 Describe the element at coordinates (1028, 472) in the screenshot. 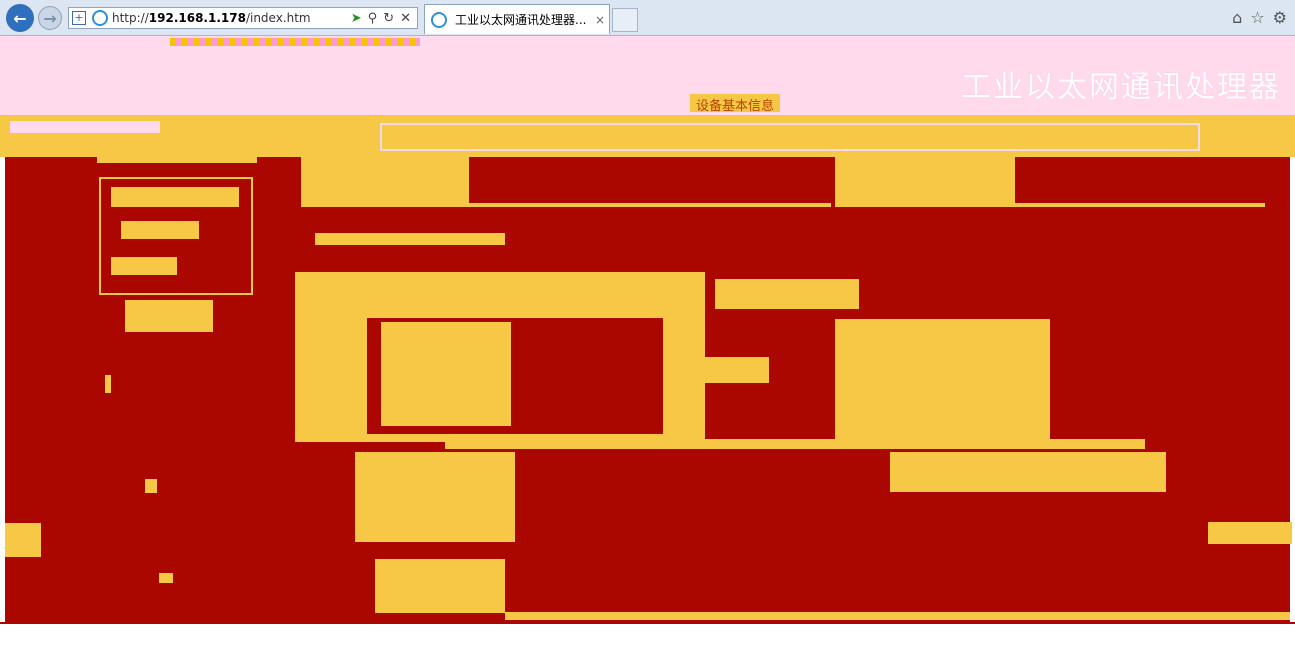

I see `config-card-right` at that location.